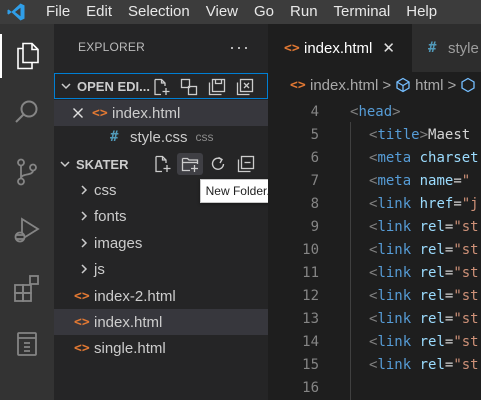  I want to click on tab-label: index.html, so click(338, 48).